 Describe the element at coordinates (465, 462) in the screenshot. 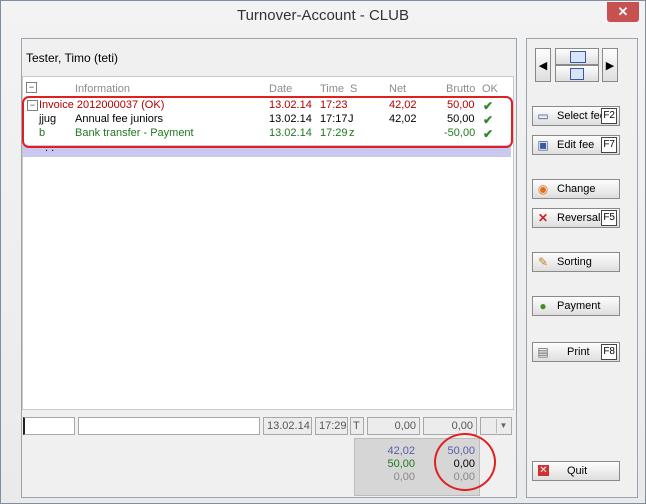

I see `highlight-circle-annotation` at that location.